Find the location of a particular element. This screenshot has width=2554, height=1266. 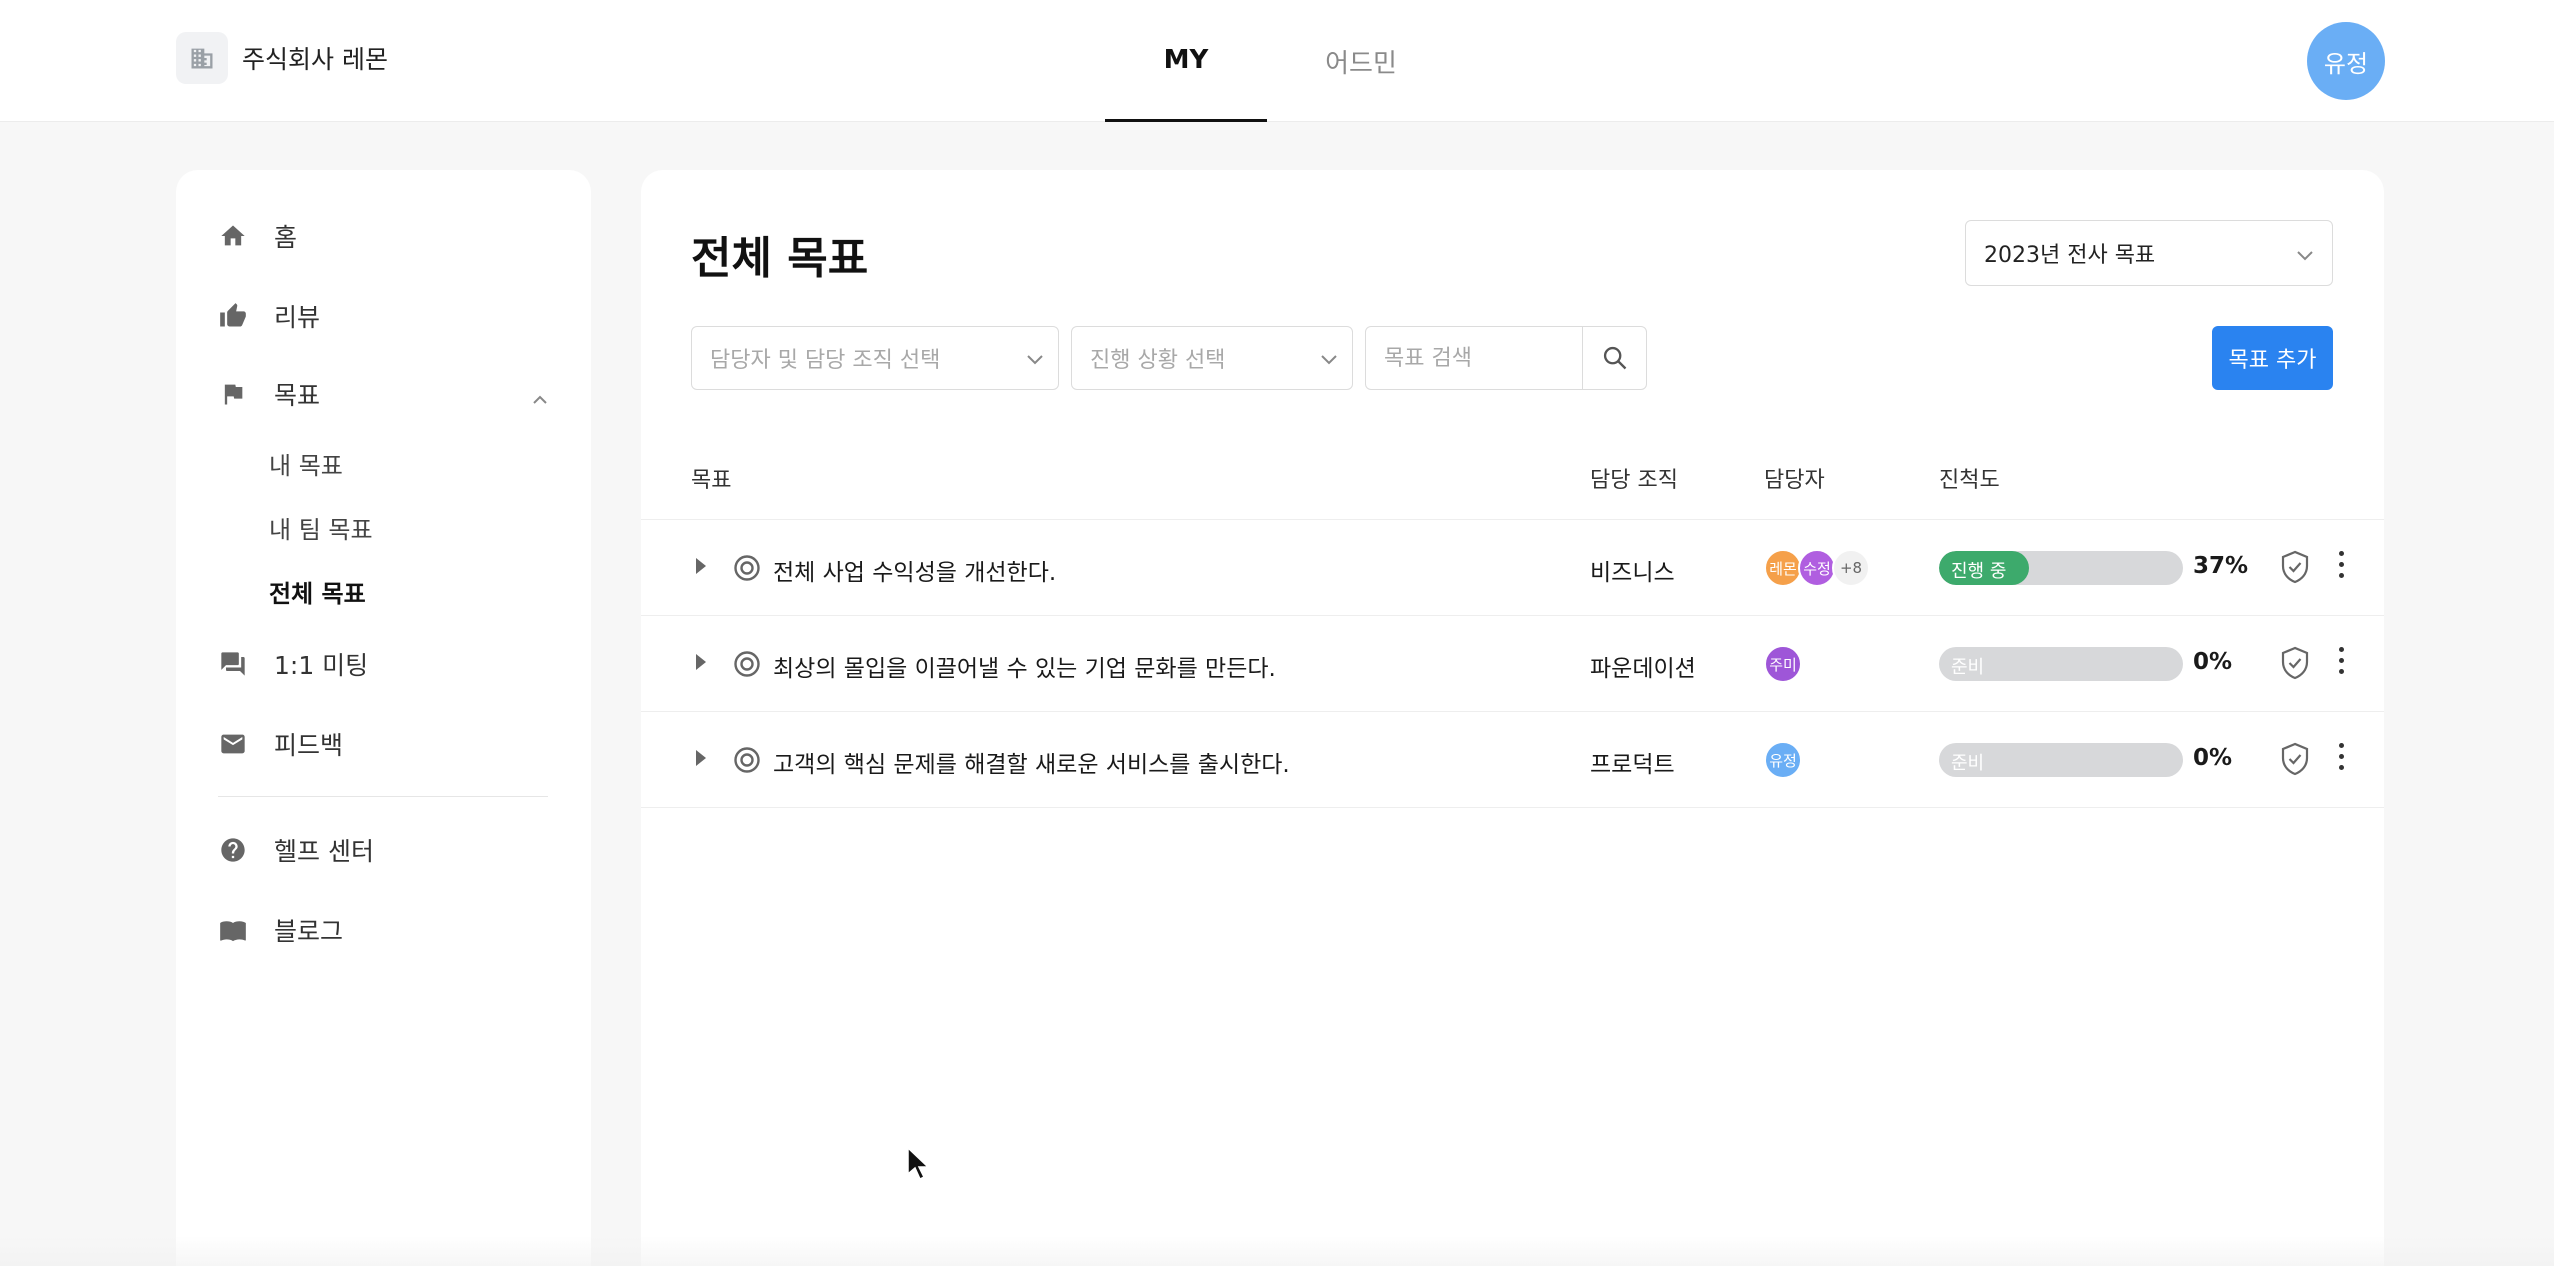

flag-icon is located at coordinates (233, 394).